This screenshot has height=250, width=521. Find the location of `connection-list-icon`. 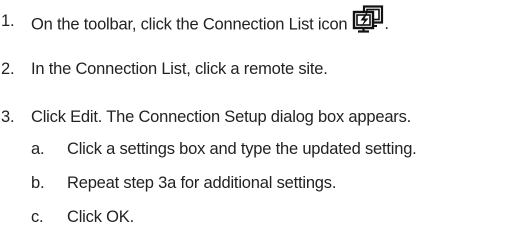

connection-list-icon is located at coordinates (368, 19).